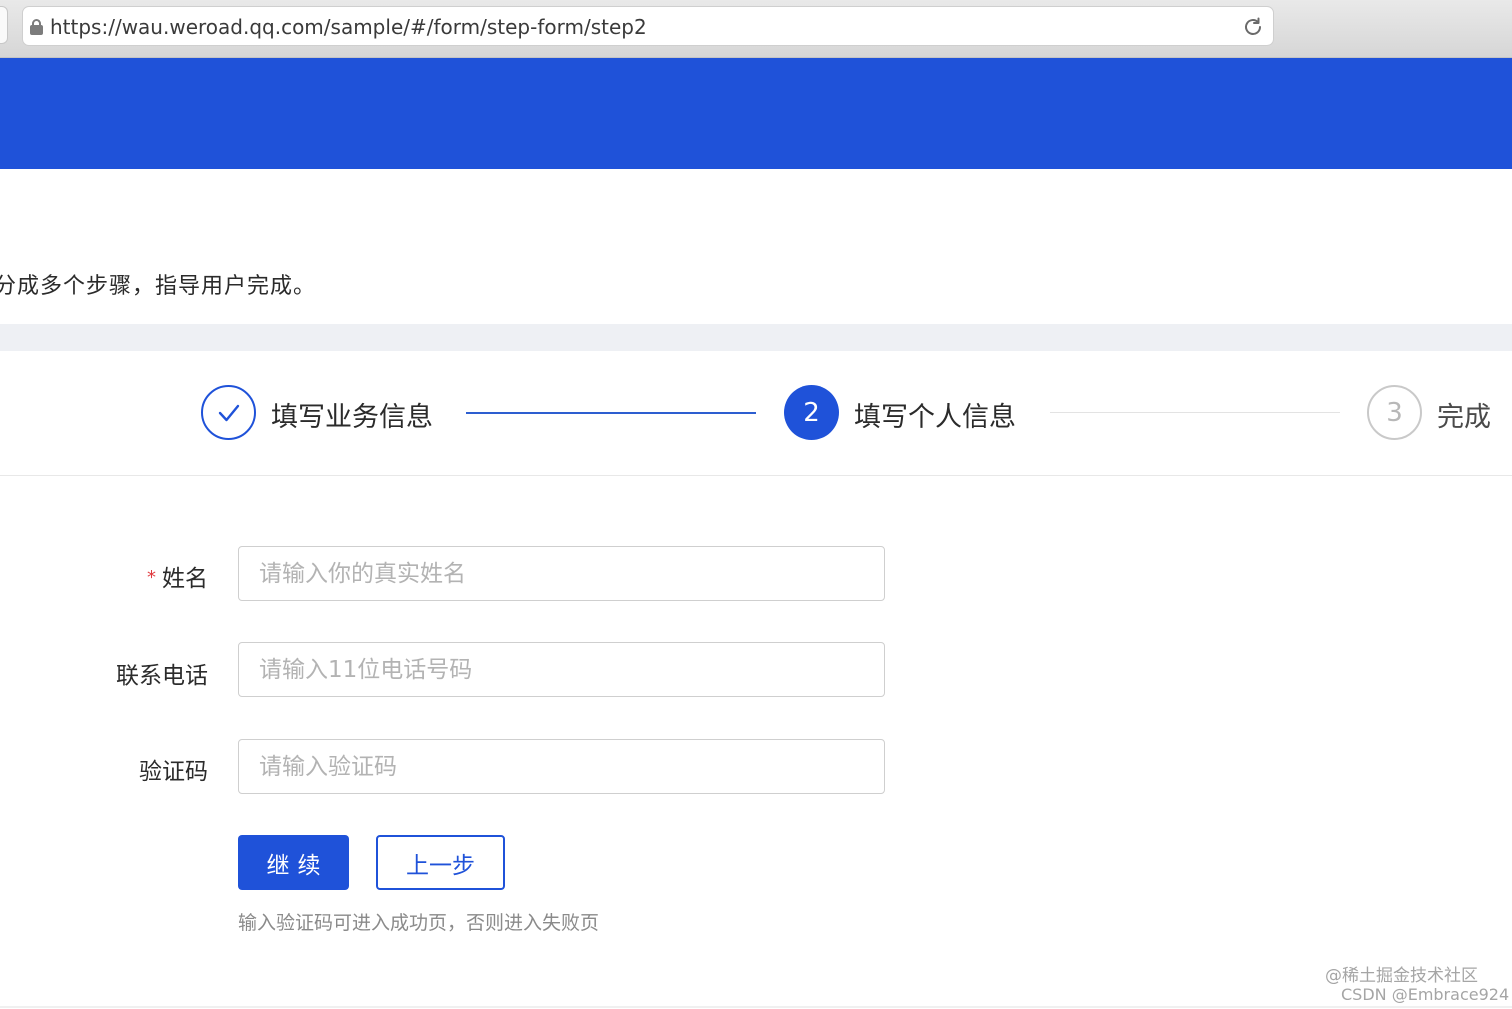 Image resolution: width=1512 pixels, height=1009 pixels. I want to click on step-1-check-icon, so click(228, 412).